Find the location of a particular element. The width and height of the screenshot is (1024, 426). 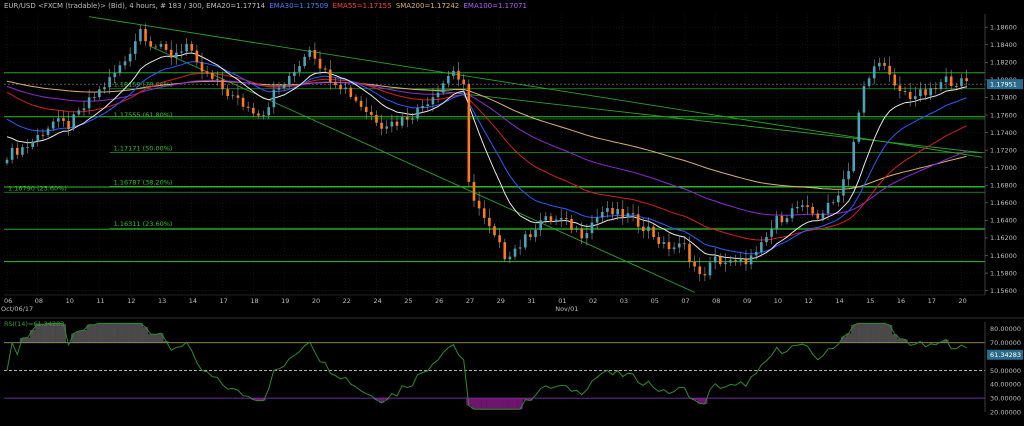

price-tick-label: 1.16000 is located at coordinates (1003, 256).